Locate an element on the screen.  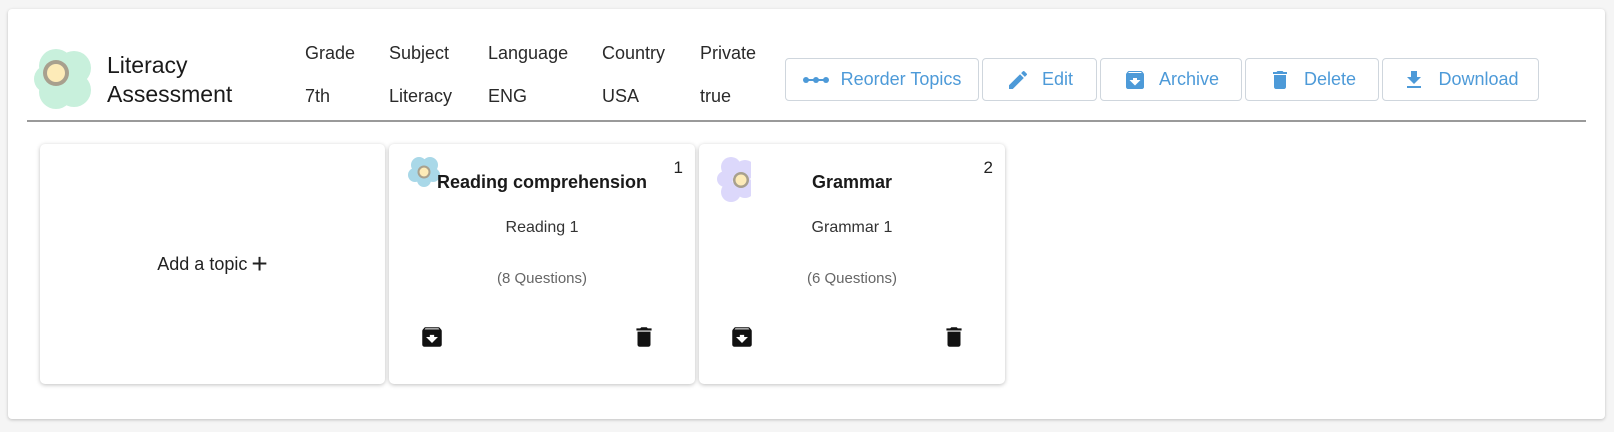
pencil-icon is located at coordinates (1017, 79).